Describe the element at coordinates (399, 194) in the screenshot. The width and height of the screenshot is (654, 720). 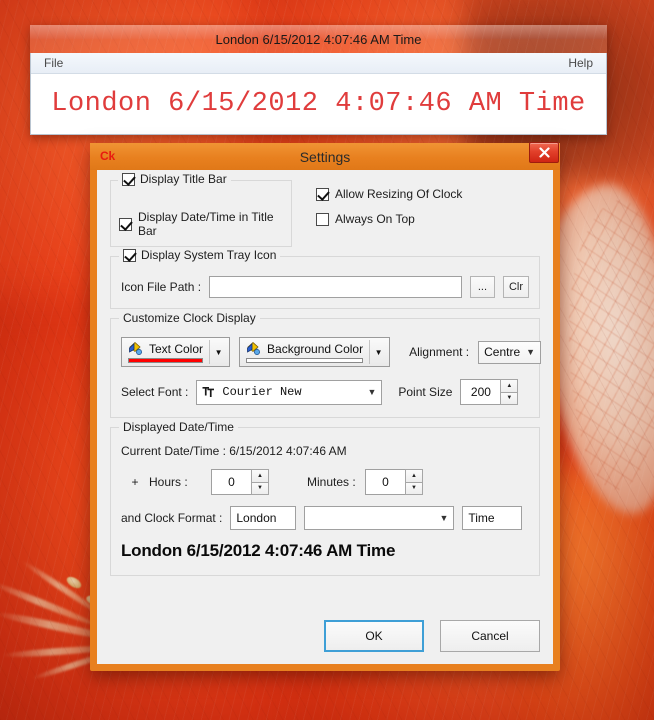
I see `allow-resizing-label: Allow Resizing Of Clock` at that location.